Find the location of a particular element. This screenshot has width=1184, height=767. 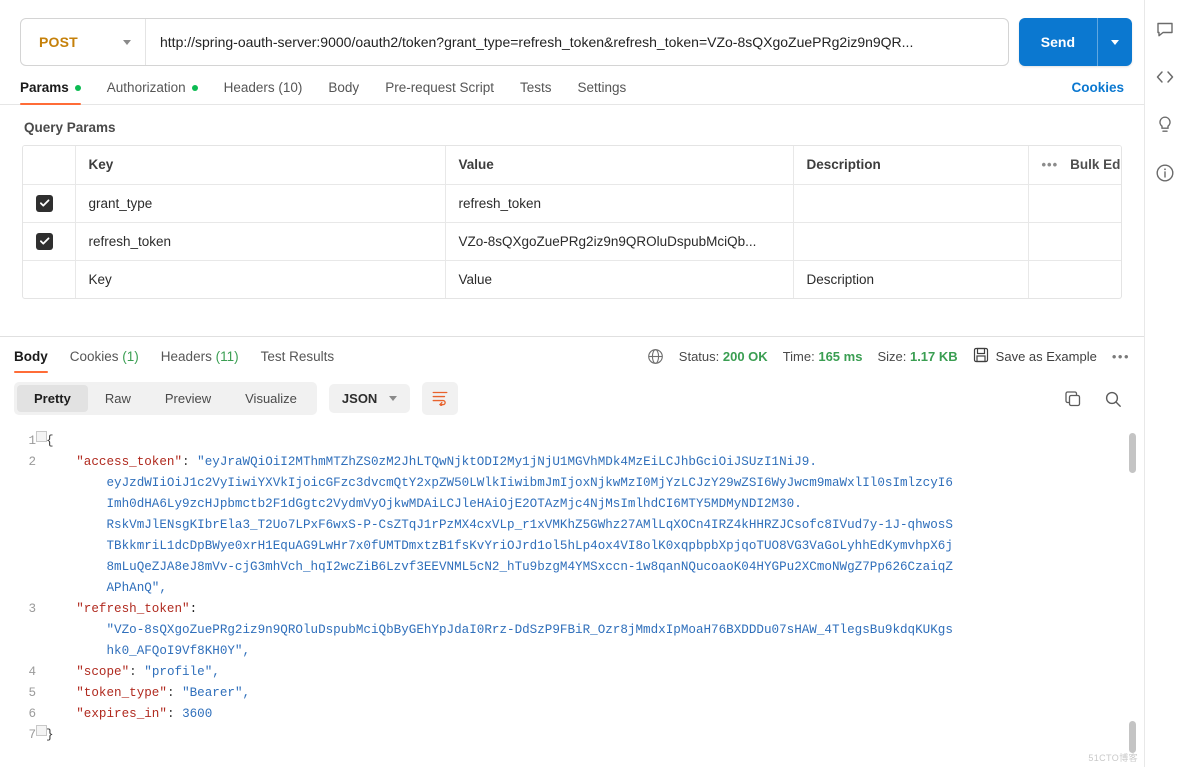

tab-body: Body is located at coordinates (343, 92).